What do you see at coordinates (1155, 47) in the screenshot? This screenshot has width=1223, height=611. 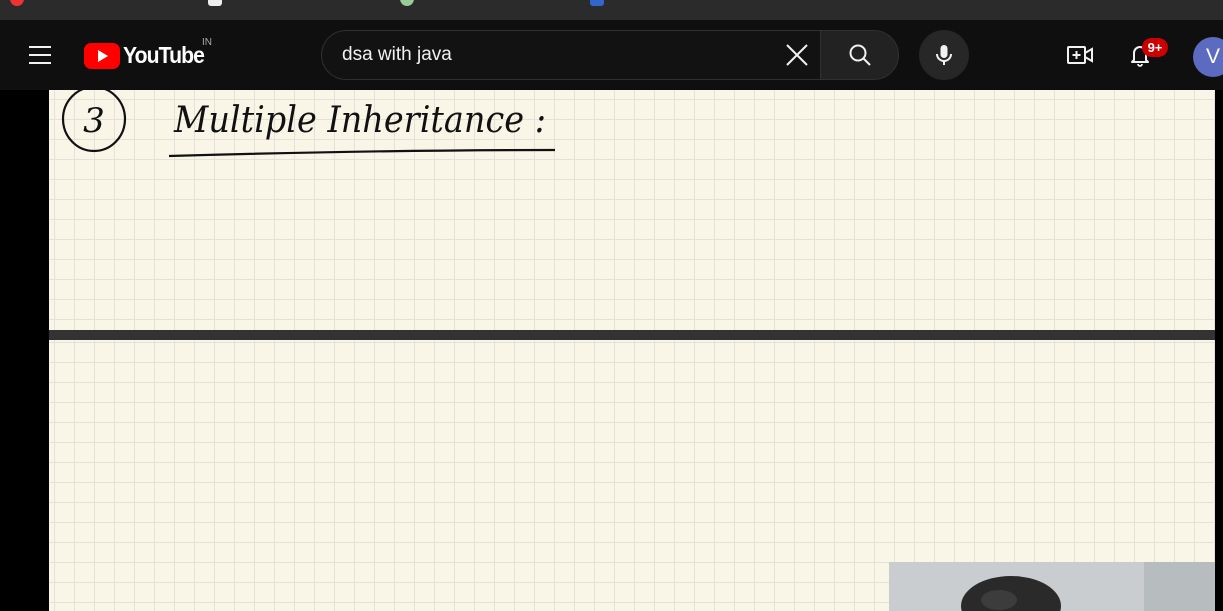 I see `notification-count-badge: 9+` at bounding box center [1155, 47].